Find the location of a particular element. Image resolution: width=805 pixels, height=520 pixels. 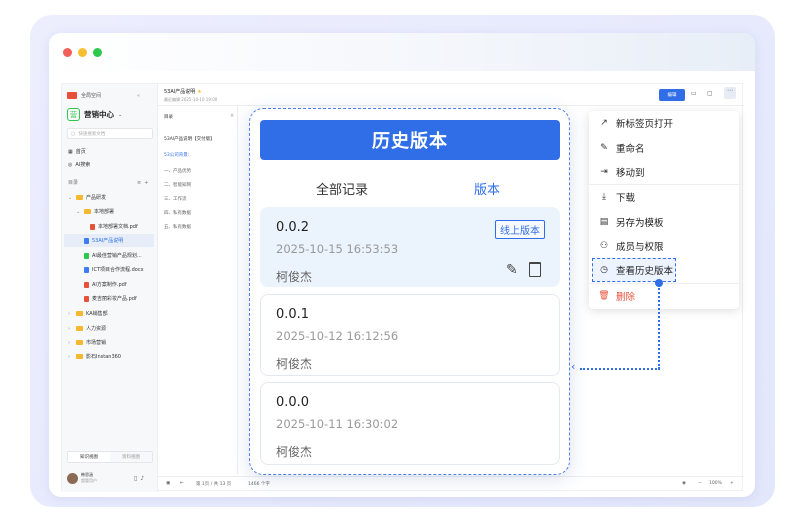

add-icon: + is located at coordinates (146, 183).